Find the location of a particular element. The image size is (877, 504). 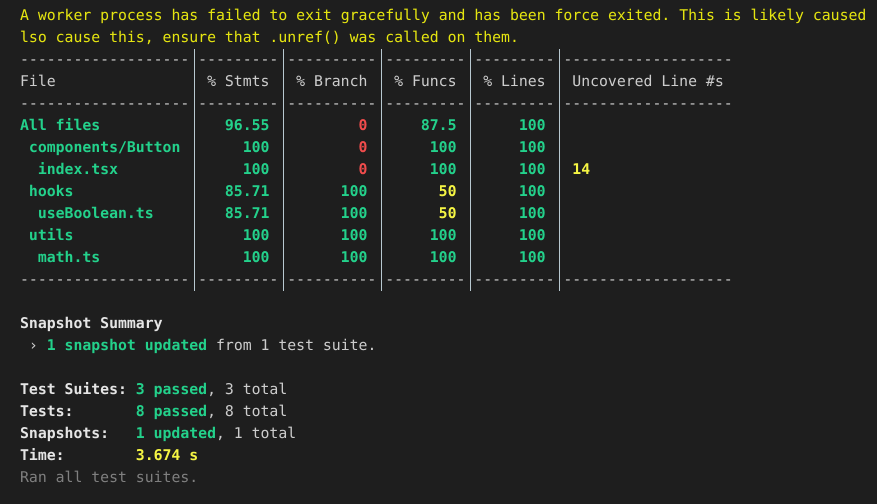

column-header: % Funcs is located at coordinates (425, 82).